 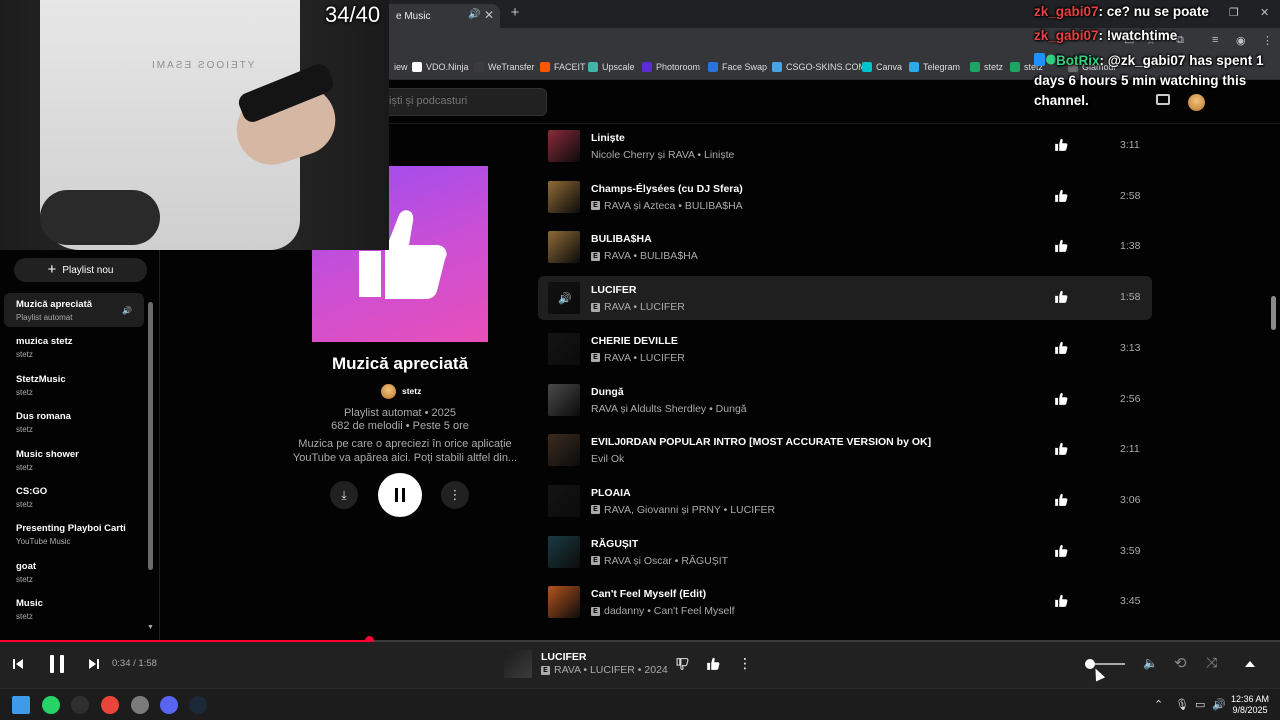 I want to click on show-hidden-icons-icon: ⌃, so click(x=1158, y=704).